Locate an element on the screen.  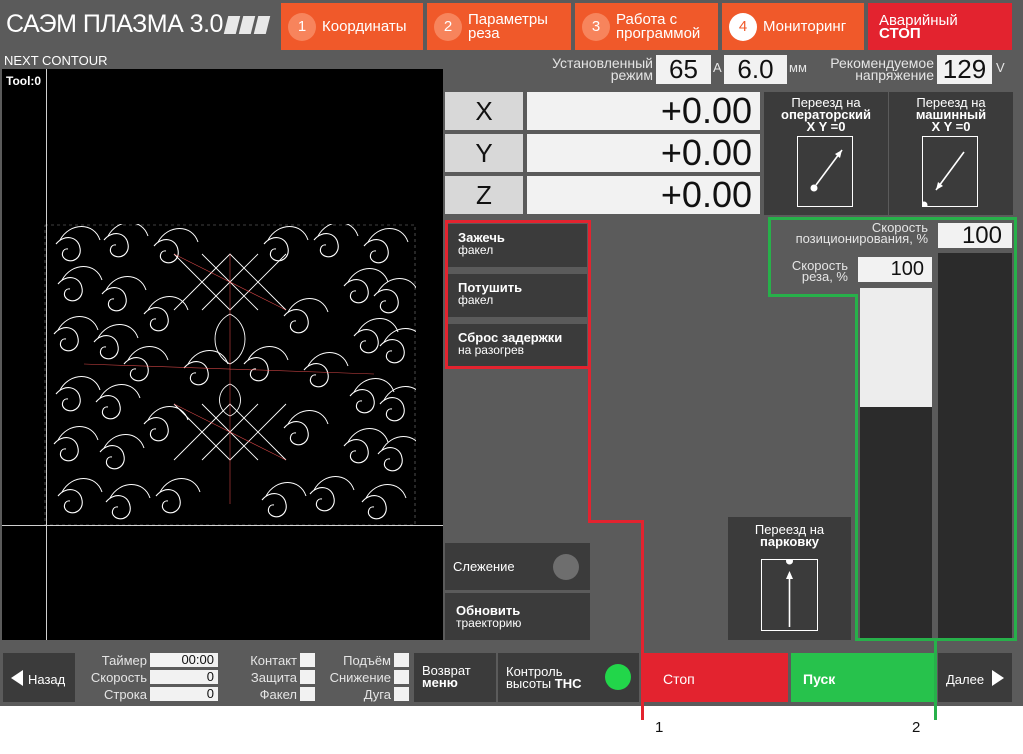
move-machine-zero-button: Переезд на машинный X Y =0 is located at coordinates (951, 153).